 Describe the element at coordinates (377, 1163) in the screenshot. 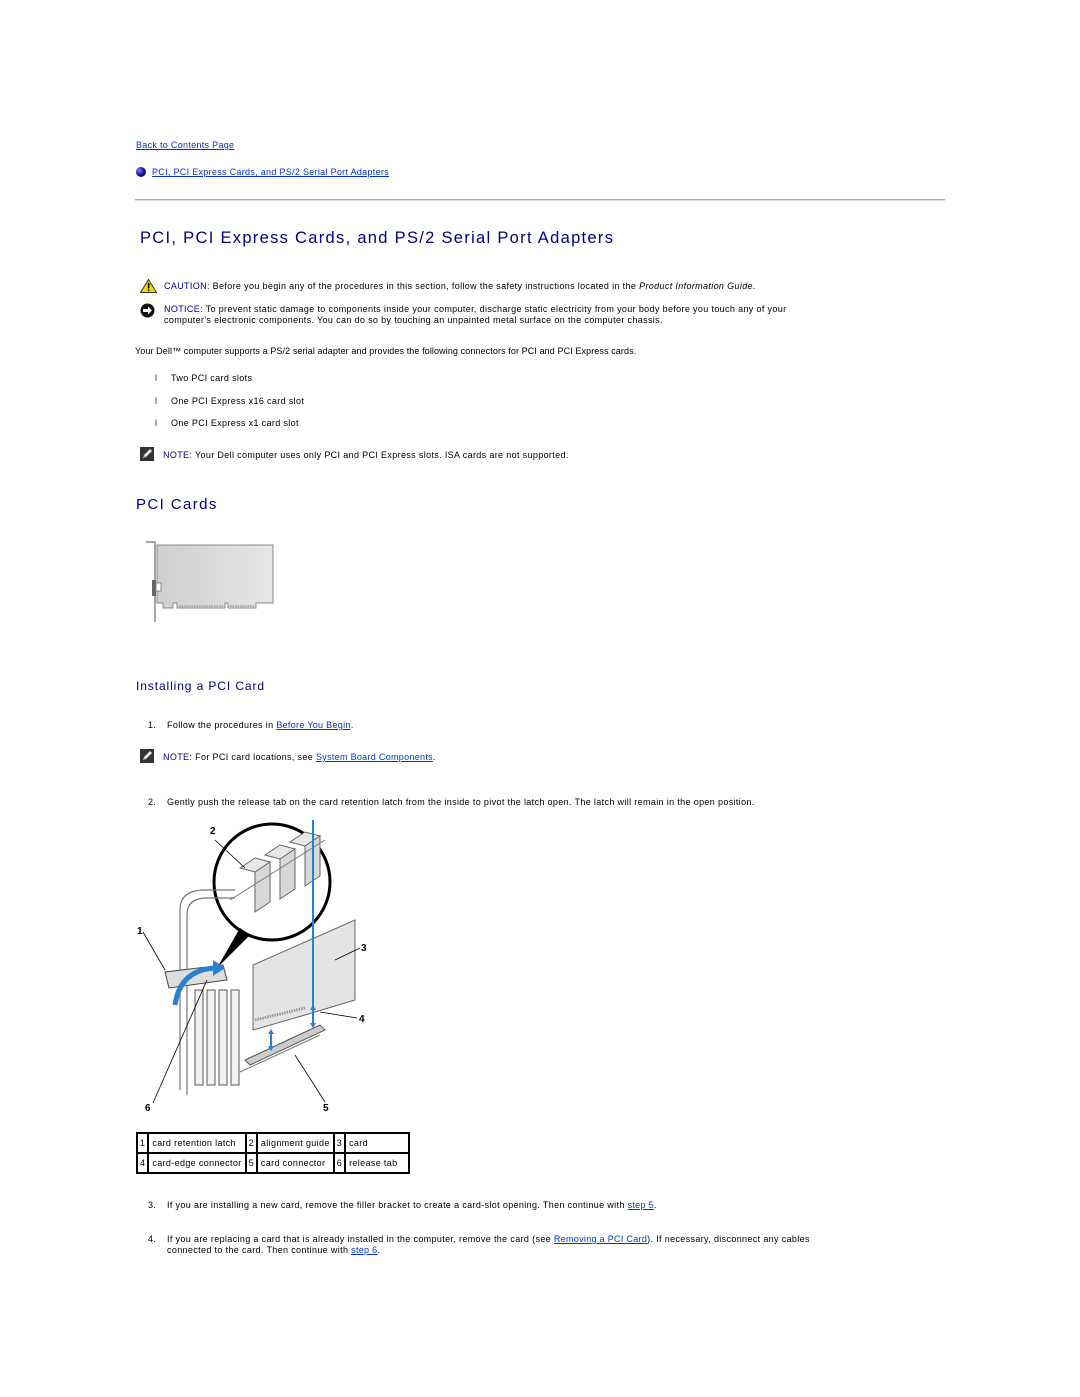

I see `legend-label: release tab` at that location.